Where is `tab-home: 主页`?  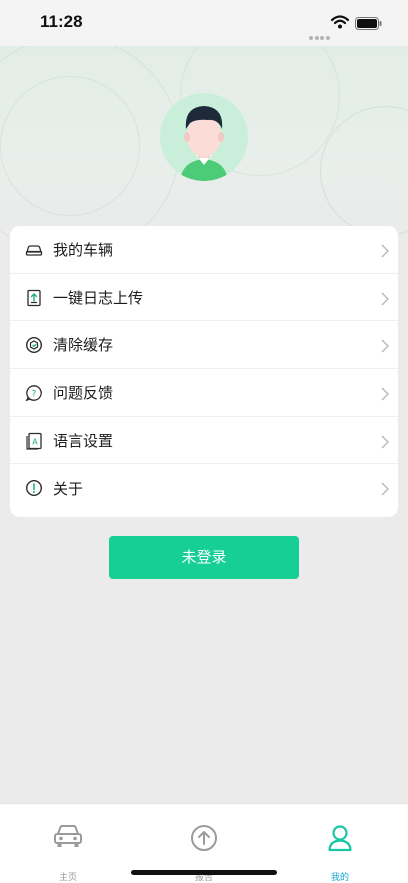
tab-home: 主页 is located at coordinates (68, 843).